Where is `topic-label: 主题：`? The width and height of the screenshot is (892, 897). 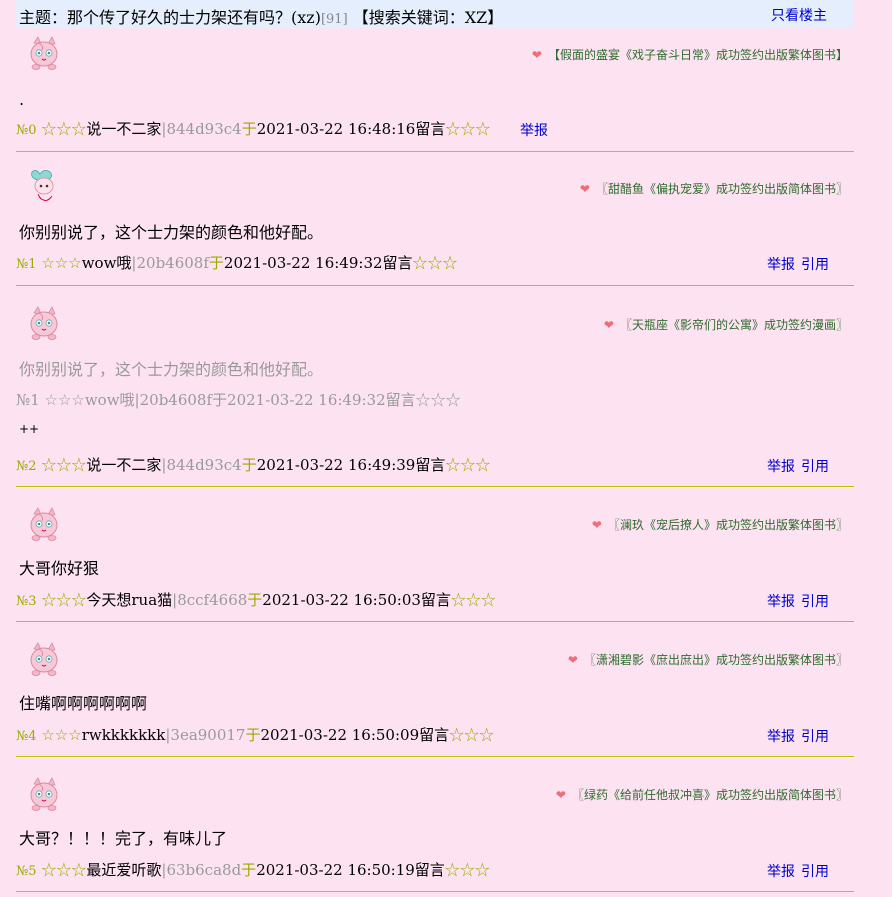 topic-label: 主题： is located at coordinates (43, 17).